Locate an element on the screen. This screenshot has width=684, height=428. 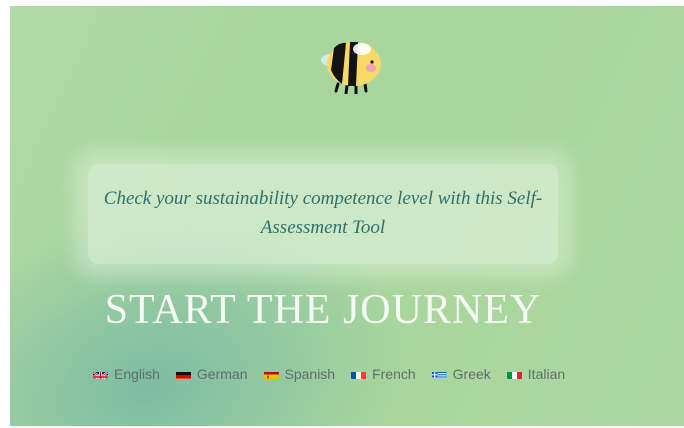
france-flag-icon is located at coordinates (359, 374).